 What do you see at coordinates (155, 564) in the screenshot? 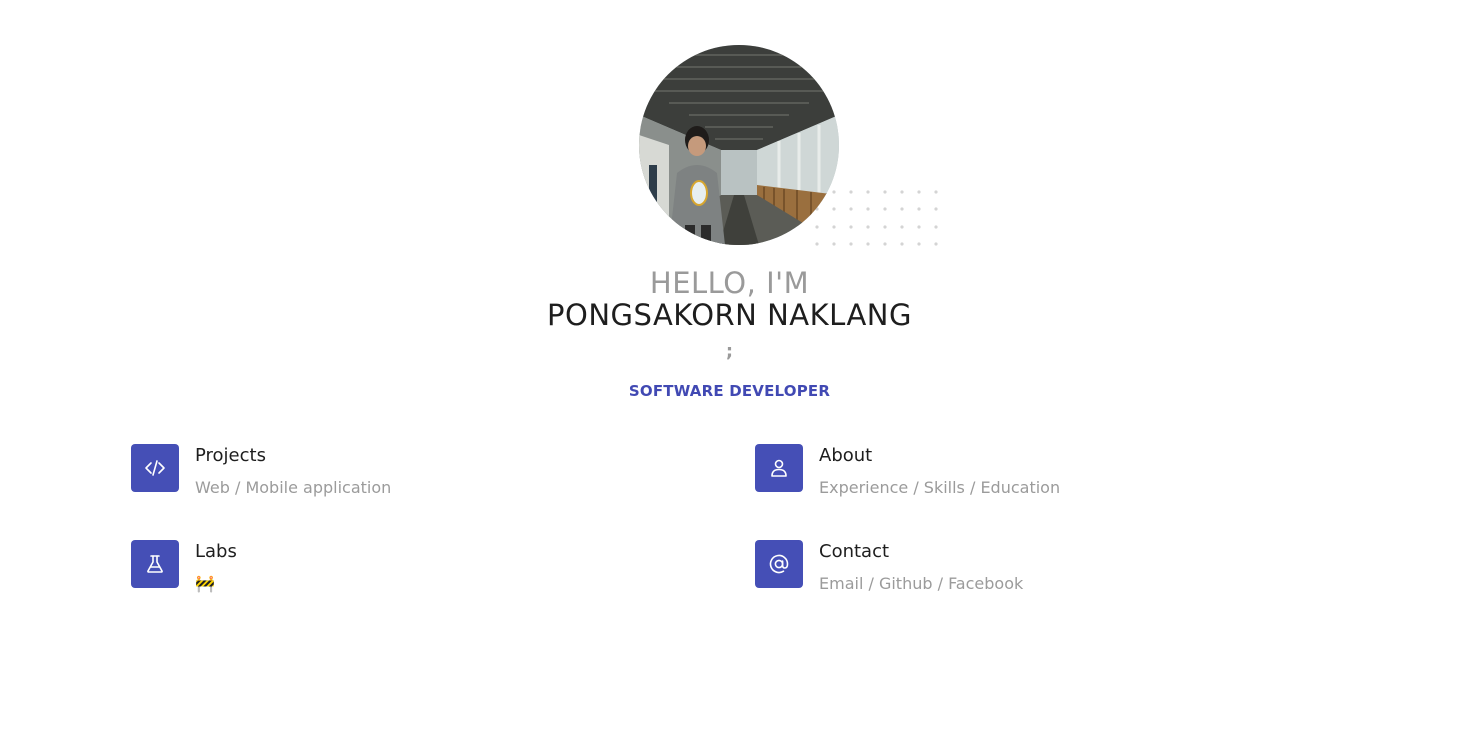
I see `flask-icon` at bounding box center [155, 564].